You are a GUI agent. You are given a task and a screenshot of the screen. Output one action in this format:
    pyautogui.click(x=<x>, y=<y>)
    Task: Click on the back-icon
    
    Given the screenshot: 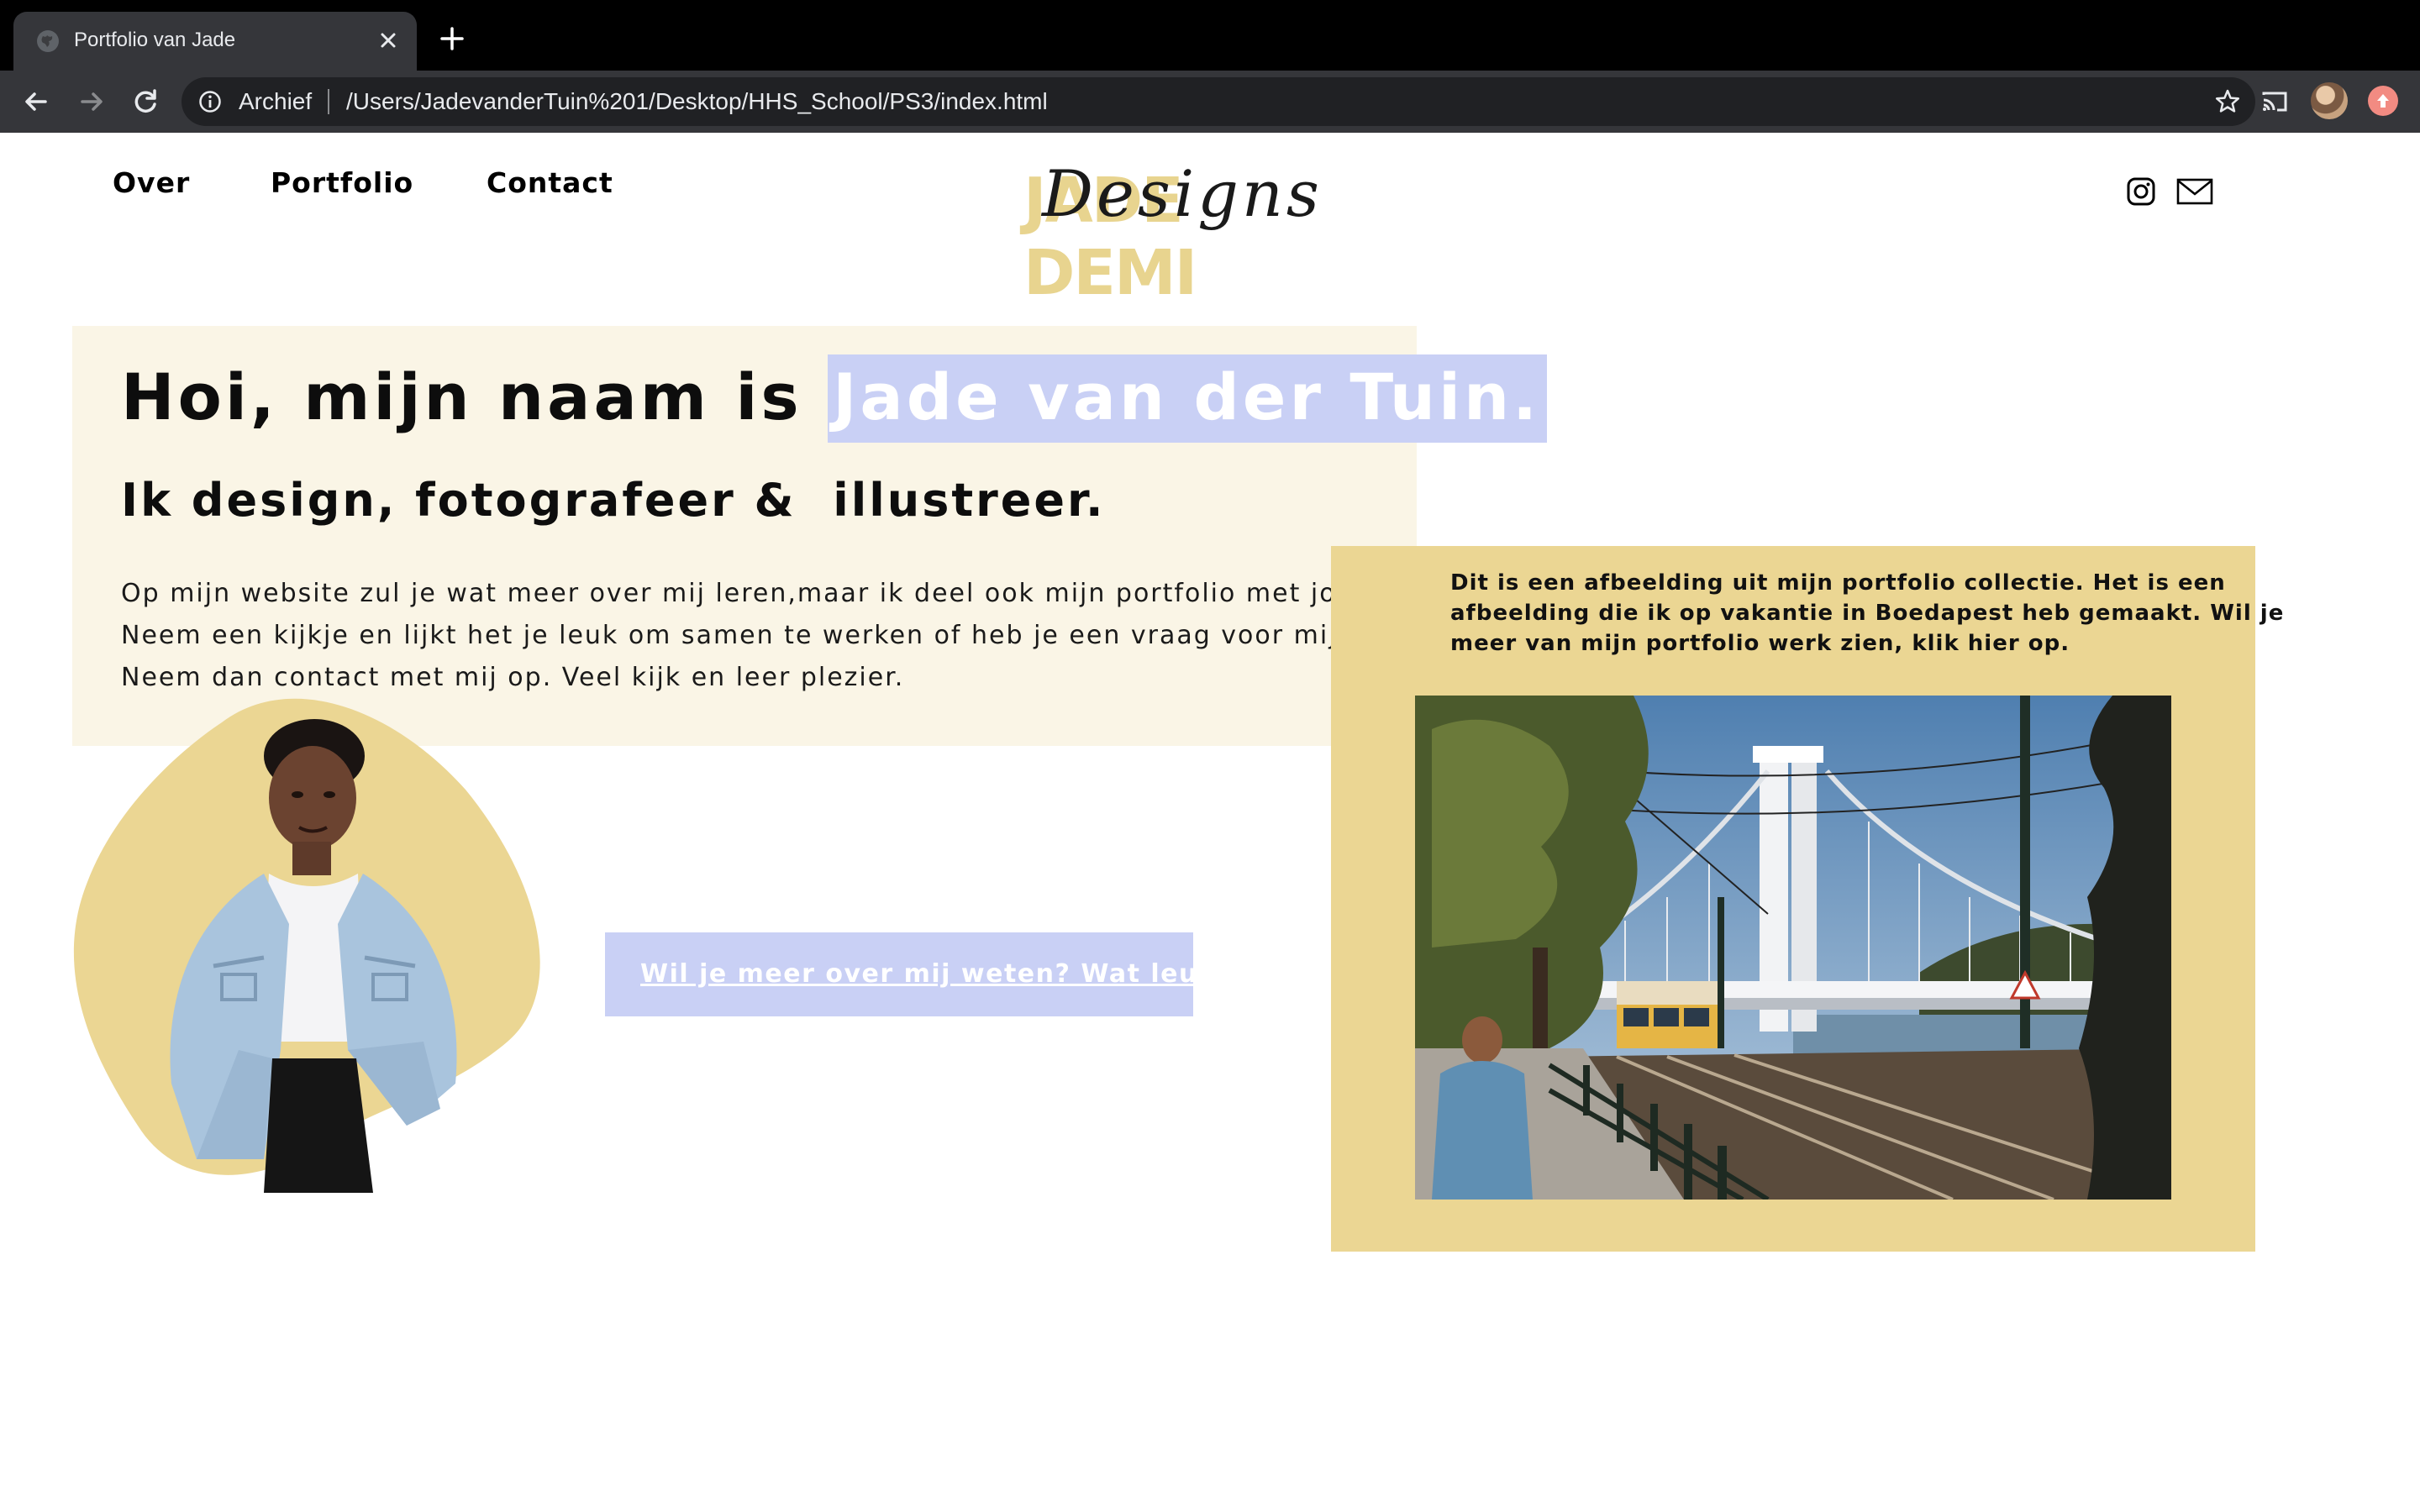 What is the action you would take?
    pyautogui.click(x=36, y=101)
    